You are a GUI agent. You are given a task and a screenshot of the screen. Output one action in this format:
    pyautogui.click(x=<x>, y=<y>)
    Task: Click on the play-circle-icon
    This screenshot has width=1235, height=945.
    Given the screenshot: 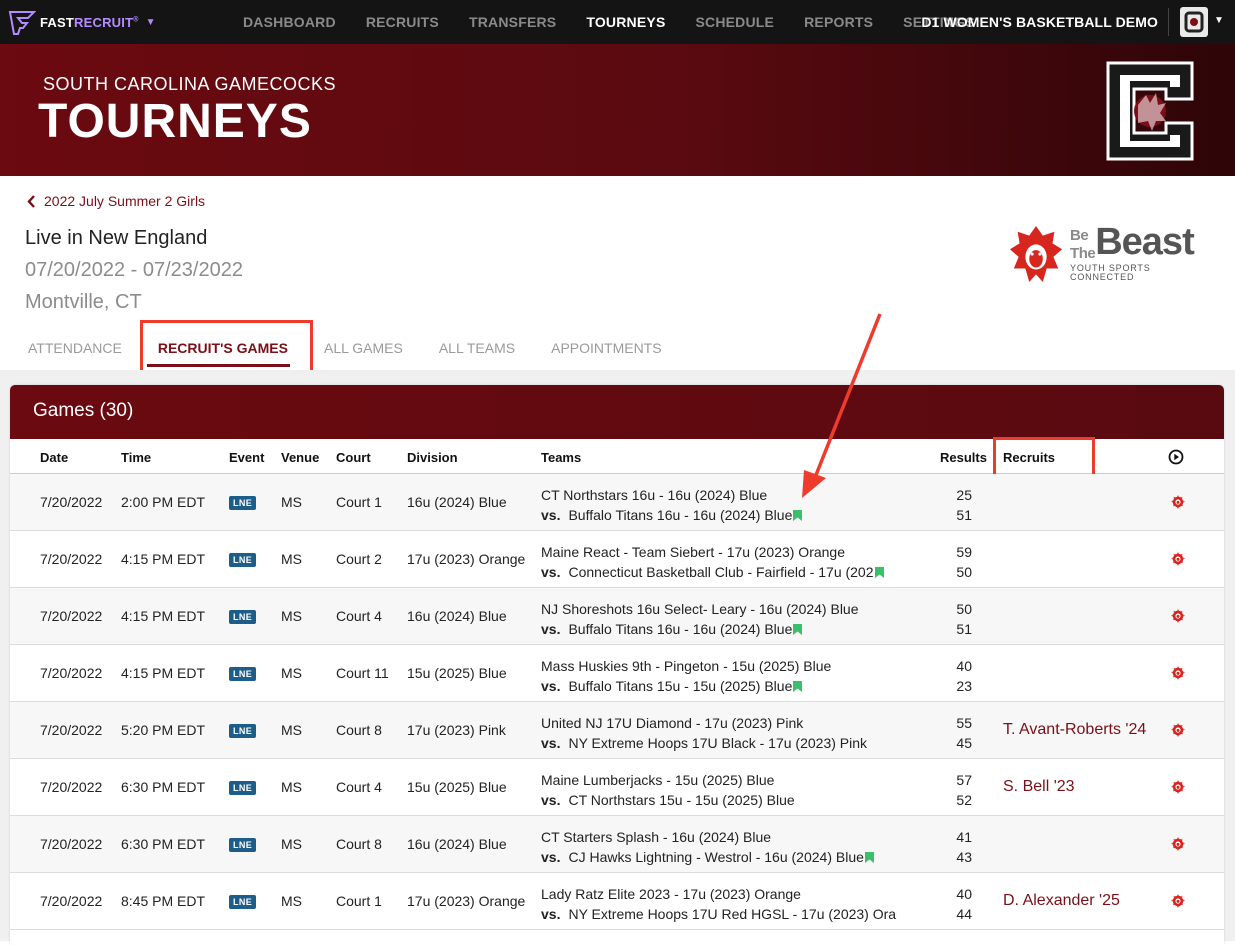 What is the action you would take?
    pyautogui.click(x=1176, y=457)
    